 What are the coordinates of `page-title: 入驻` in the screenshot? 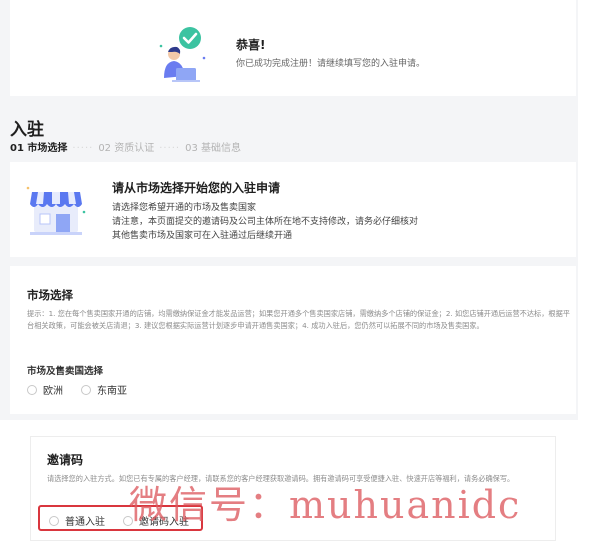 It's located at (27, 130).